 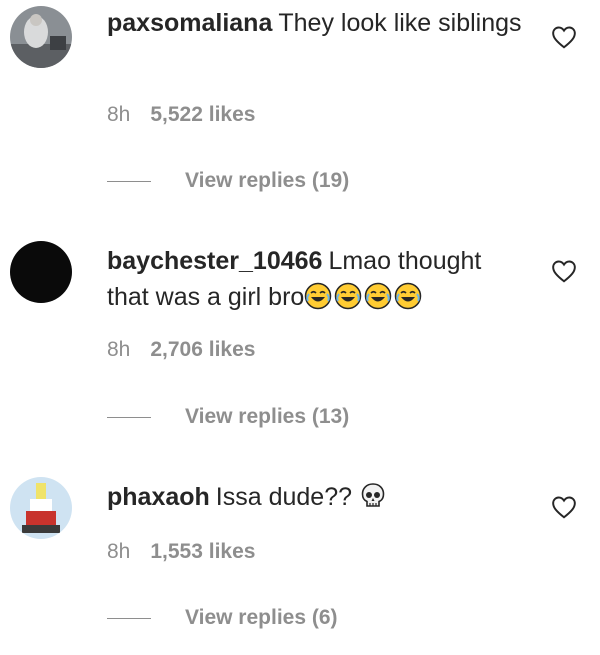 What do you see at coordinates (261, 617) in the screenshot?
I see `view-replies-label: View replies (6)` at bounding box center [261, 617].